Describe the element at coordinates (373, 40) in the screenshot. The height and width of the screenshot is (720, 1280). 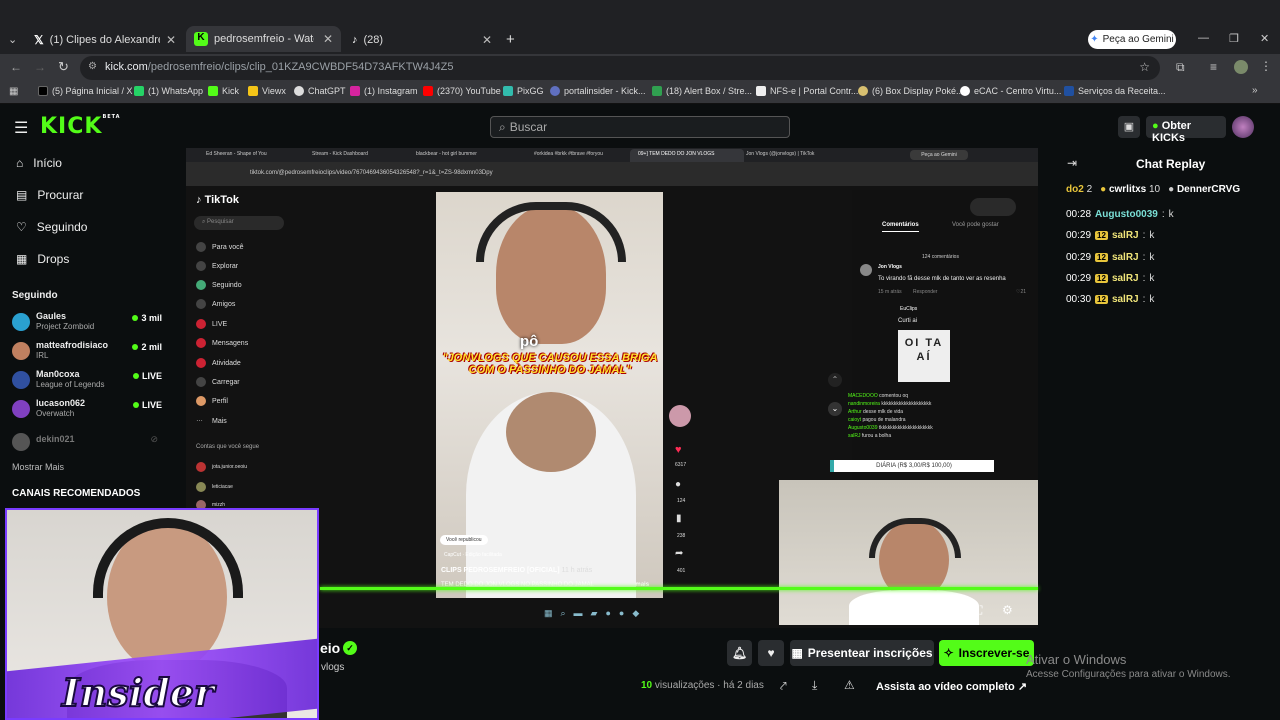
I see `tab-label: (28)` at that location.